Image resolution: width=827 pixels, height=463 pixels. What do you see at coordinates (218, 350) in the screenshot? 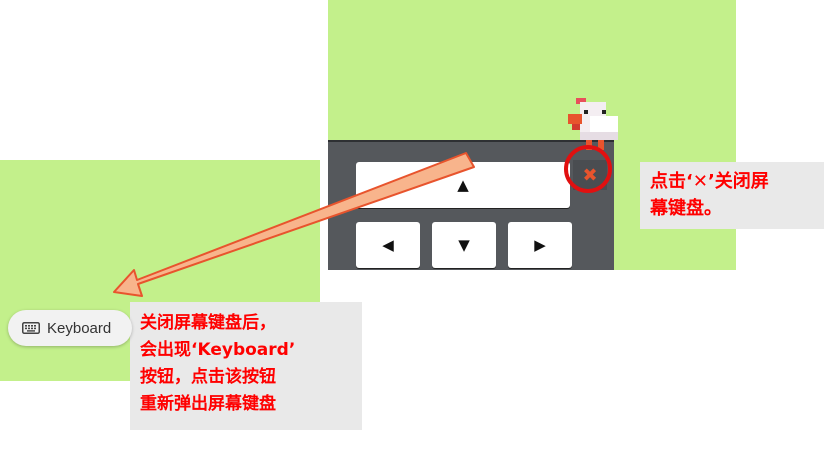
I see `reopen-hint-line2: 会出现‘Keyboard’` at bounding box center [218, 350].